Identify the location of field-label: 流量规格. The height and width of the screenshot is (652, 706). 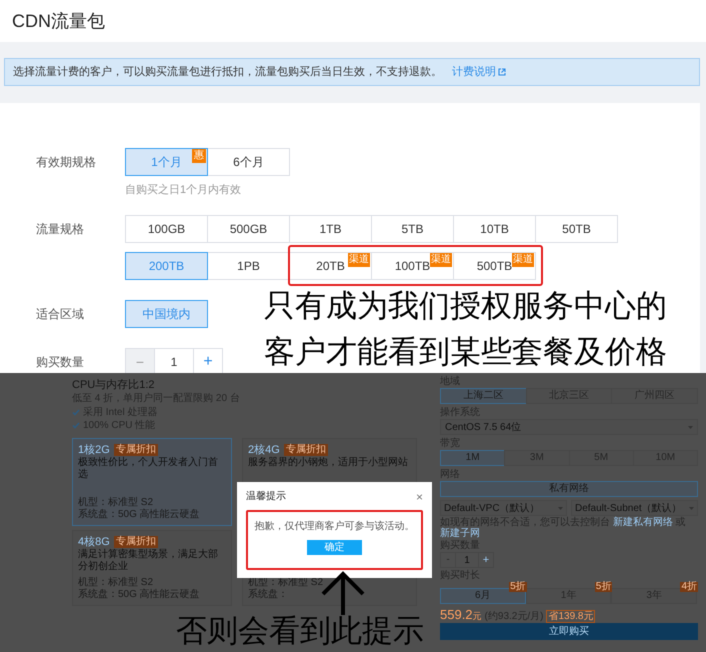
(60, 229).